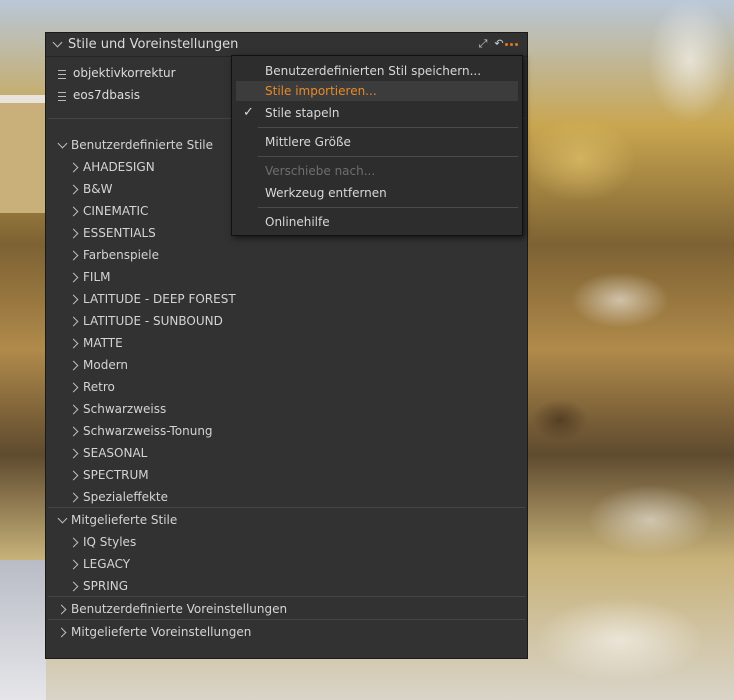 The image size is (734, 700). What do you see at coordinates (286, 564) in the screenshot?
I see `style-folder-item: LEGACY` at bounding box center [286, 564].